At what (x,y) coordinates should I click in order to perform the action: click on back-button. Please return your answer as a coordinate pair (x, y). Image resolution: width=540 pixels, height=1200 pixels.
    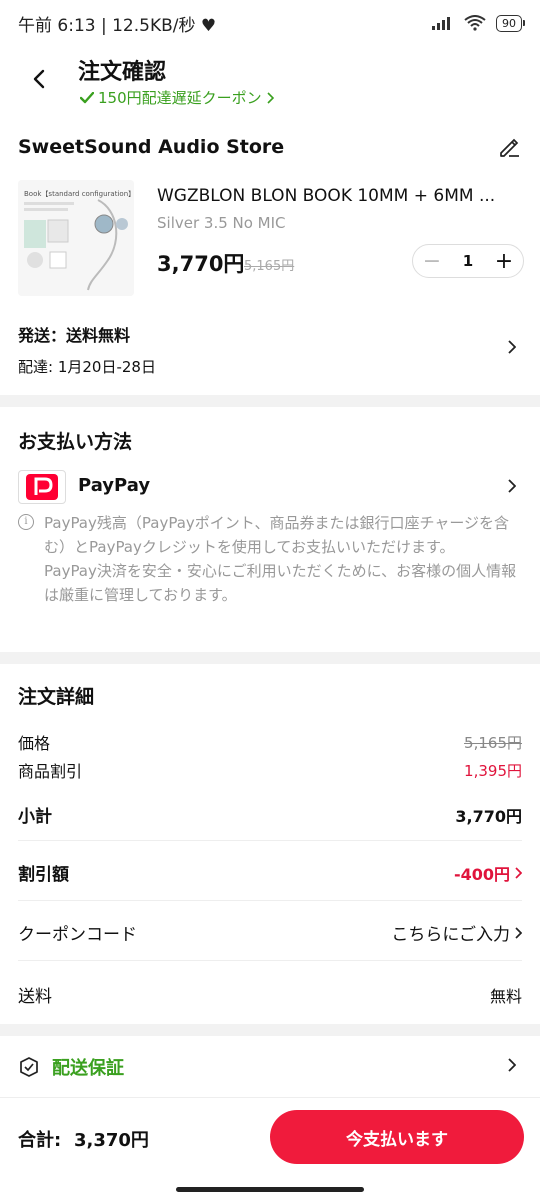
    Looking at the image, I should click on (39, 79).